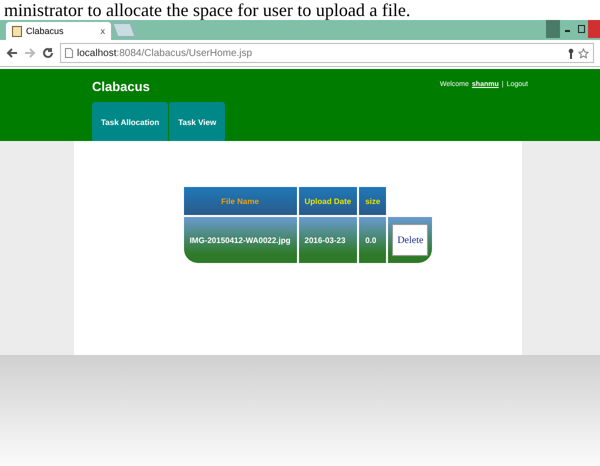 The width and height of the screenshot is (600, 466). Describe the element at coordinates (102, 31) in the screenshot. I see `tab-close: x` at that location.